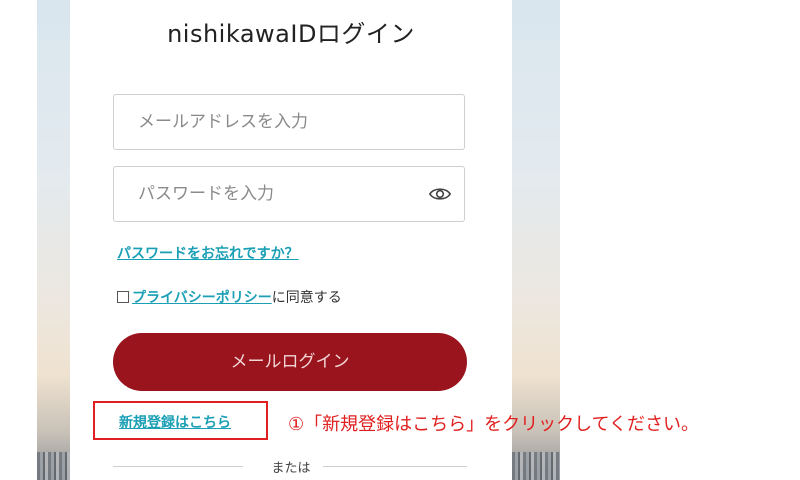 This screenshot has width=800, height=480. What do you see at coordinates (208, 253) in the screenshot?
I see `forgot-password-link: パスワードをお忘れですか？` at bounding box center [208, 253].